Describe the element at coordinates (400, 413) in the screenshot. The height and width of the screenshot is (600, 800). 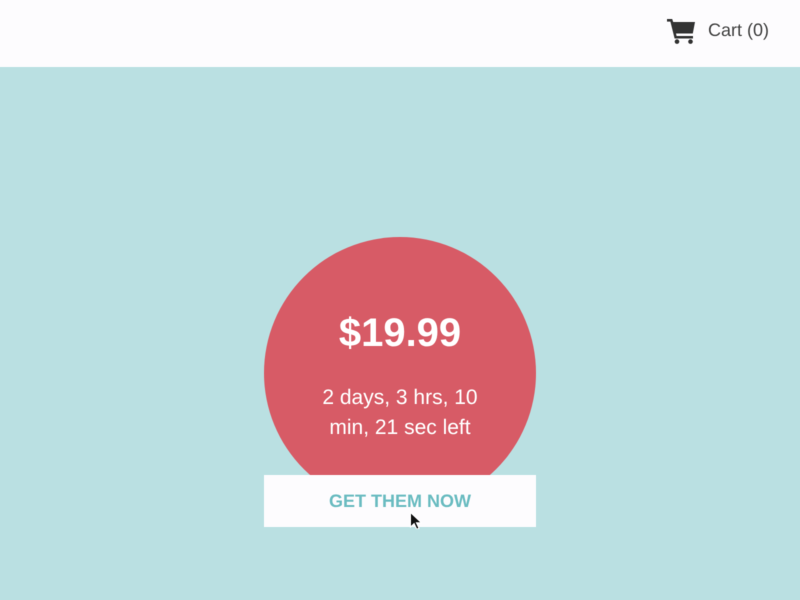
I see `countdown-text: 2 days, 3 hrs, 10 min, 21 sec left` at that location.